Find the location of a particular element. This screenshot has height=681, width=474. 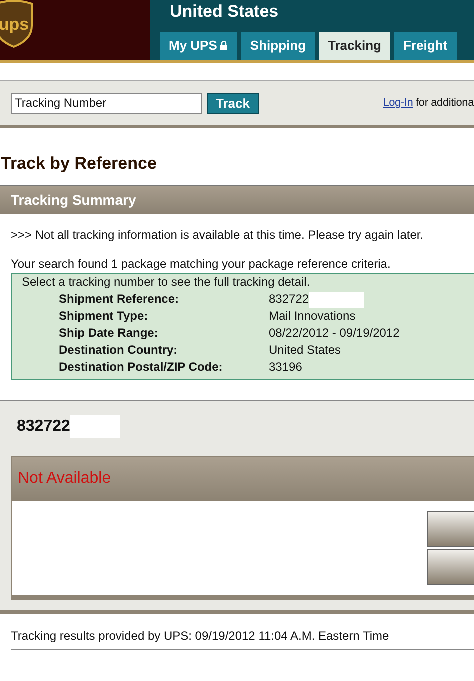

status-text: Not Available is located at coordinates (65, 479).